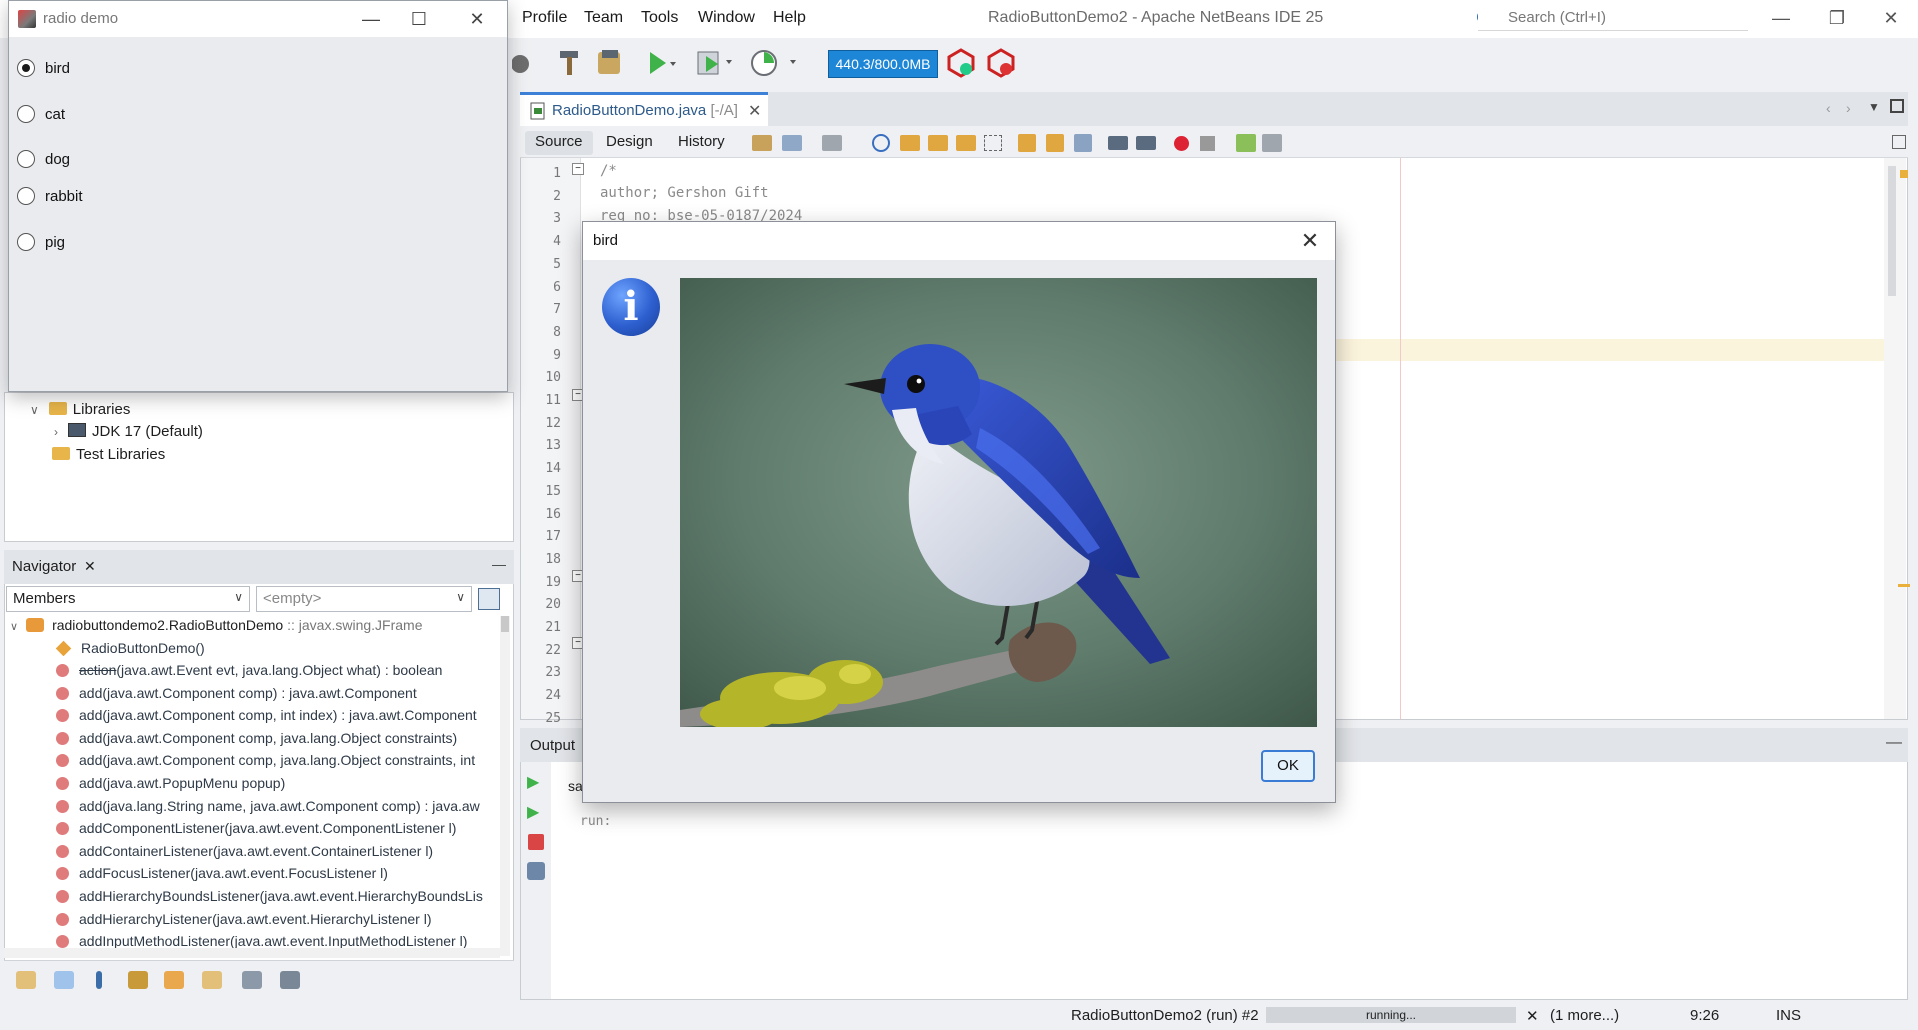 The width and height of the screenshot is (1918, 1030). What do you see at coordinates (419, 19) in the screenshot?
I see `maximize-icon: ☐` at bounding box center [419, 19].